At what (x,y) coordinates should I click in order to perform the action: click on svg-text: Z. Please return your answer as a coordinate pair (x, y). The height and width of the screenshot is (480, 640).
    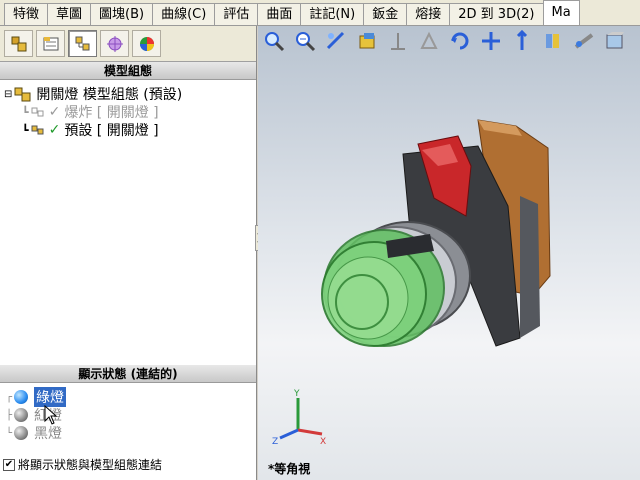
    Looking at the image, I should click on (275, 442).